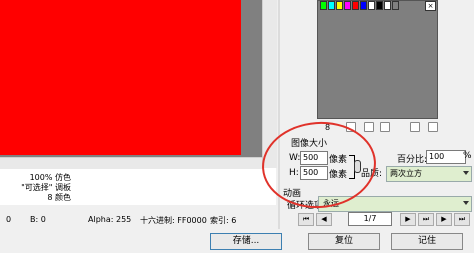 The width and height of the screenshot is (474, 253). I want to click on lock-color-icon, so click(385, 127).